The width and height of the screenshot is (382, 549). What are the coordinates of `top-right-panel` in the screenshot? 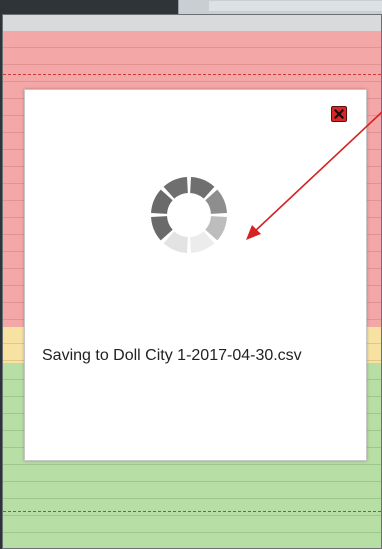 It's located at (280, 7).